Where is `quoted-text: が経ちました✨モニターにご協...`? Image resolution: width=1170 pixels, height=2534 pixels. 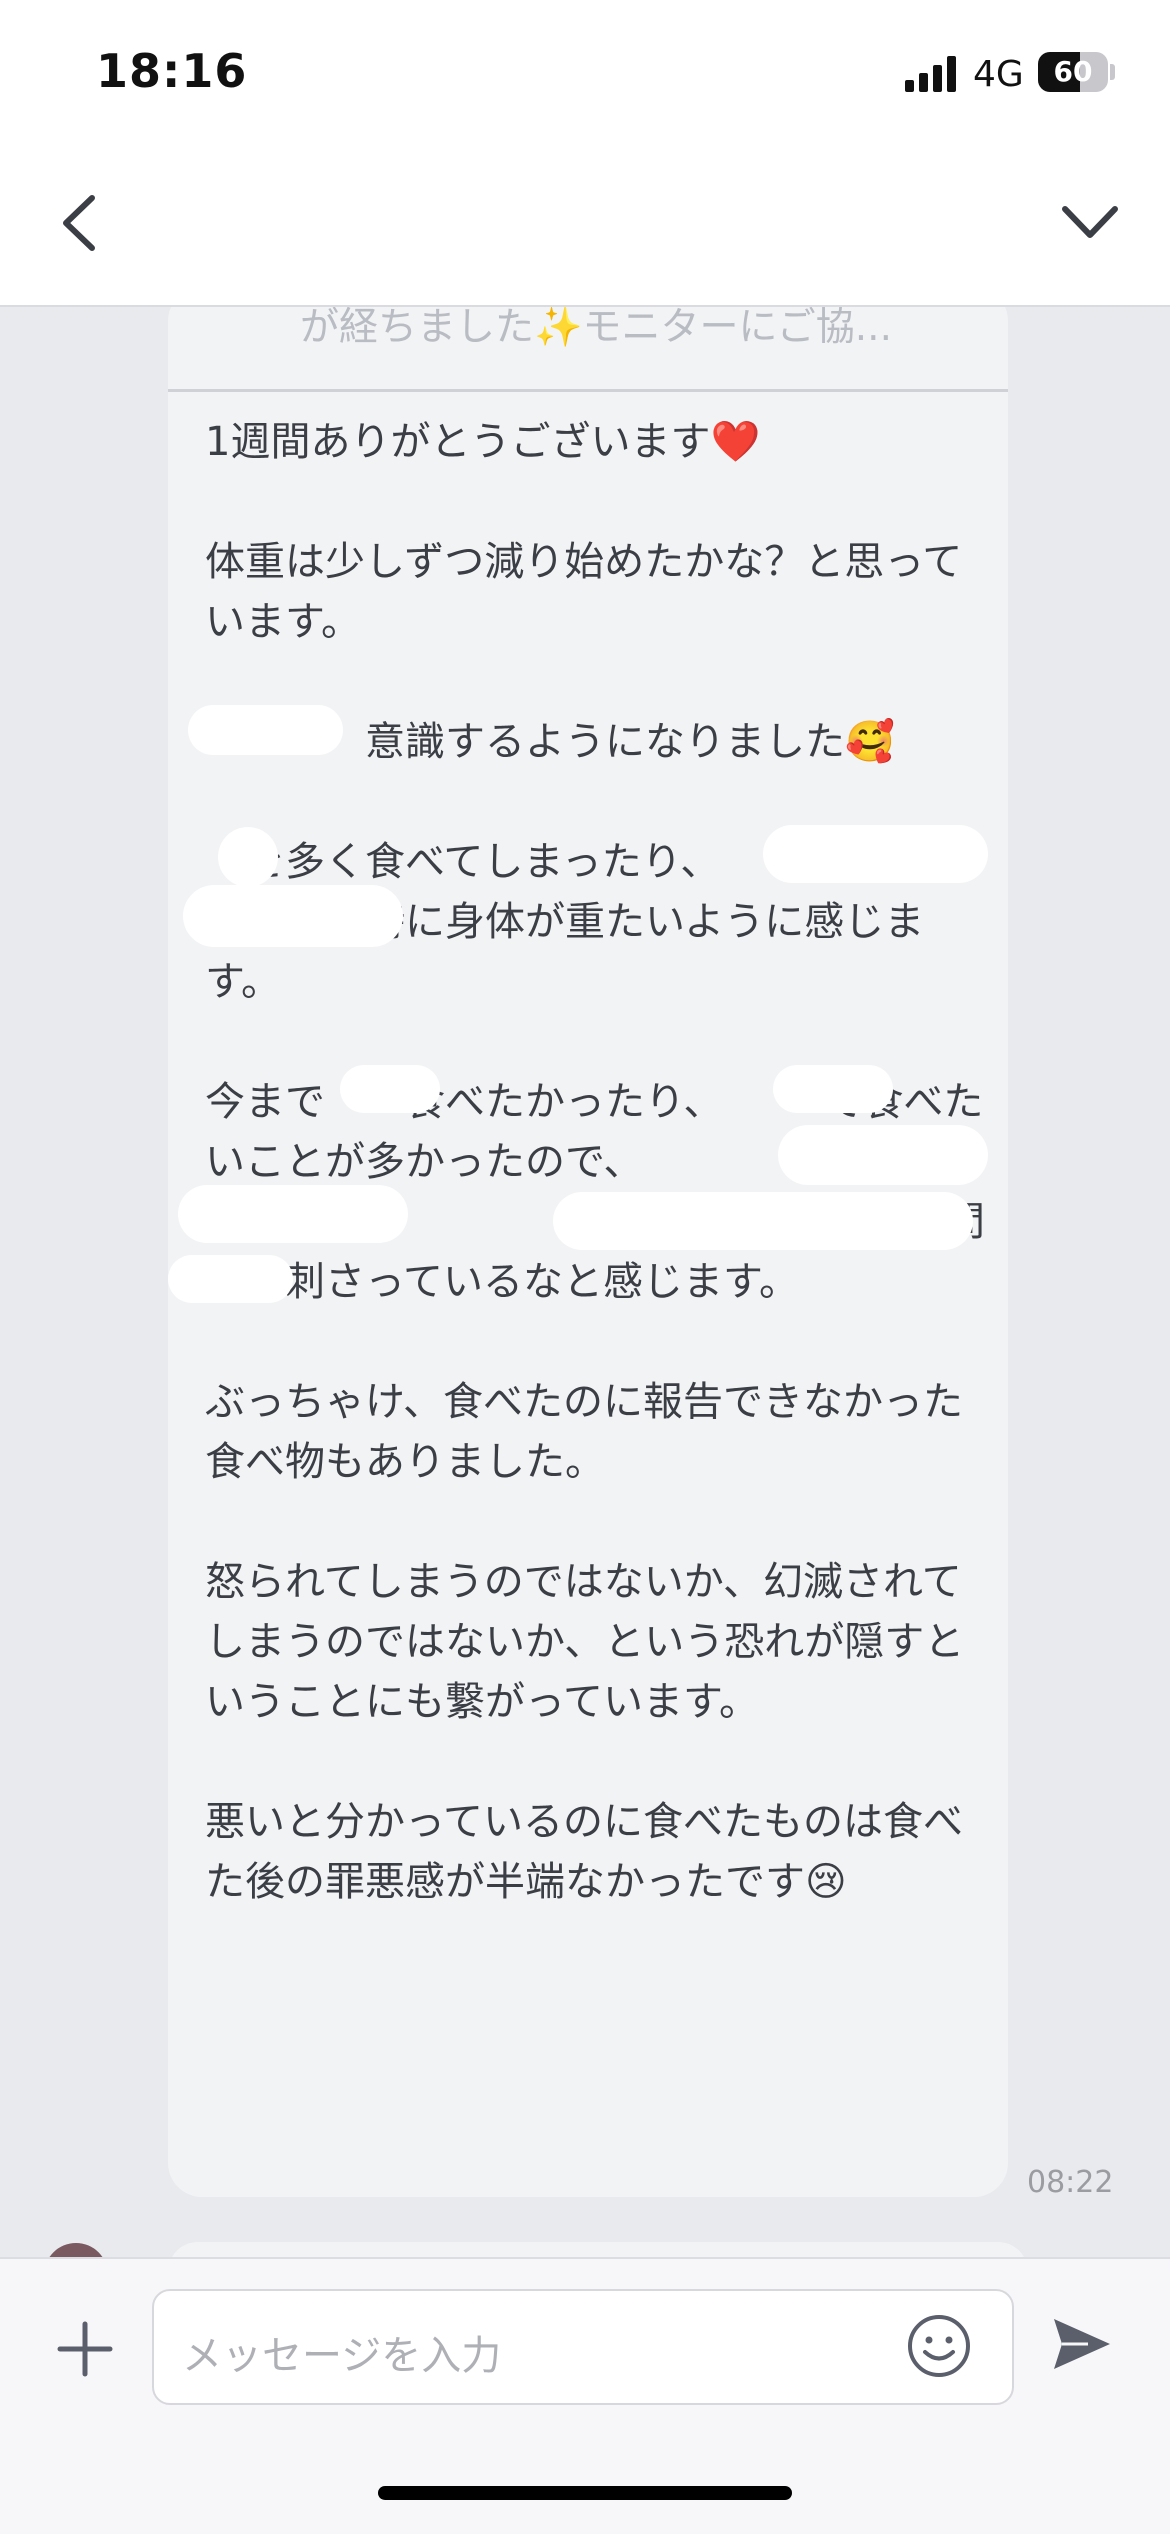 quoted-text: が経ちました✨モニターにご協... is located at coordinates (596, 328).